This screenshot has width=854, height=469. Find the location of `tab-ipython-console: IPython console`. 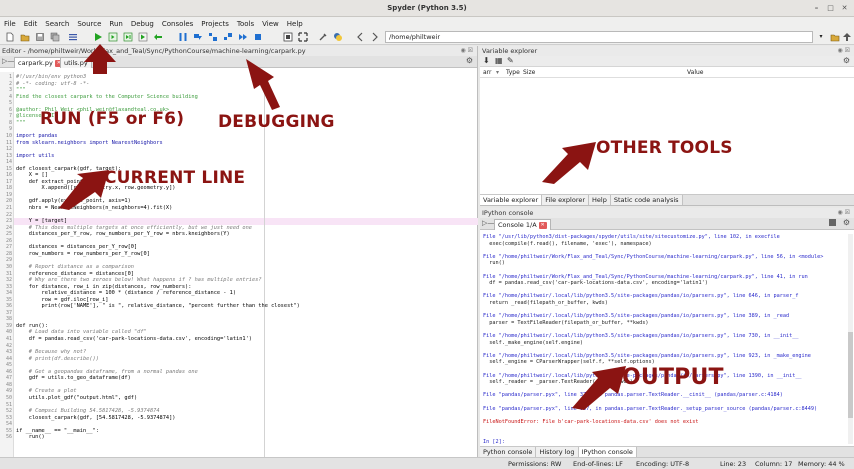

tab-ipython-console: IPython console is located at coordinates (607, 452).